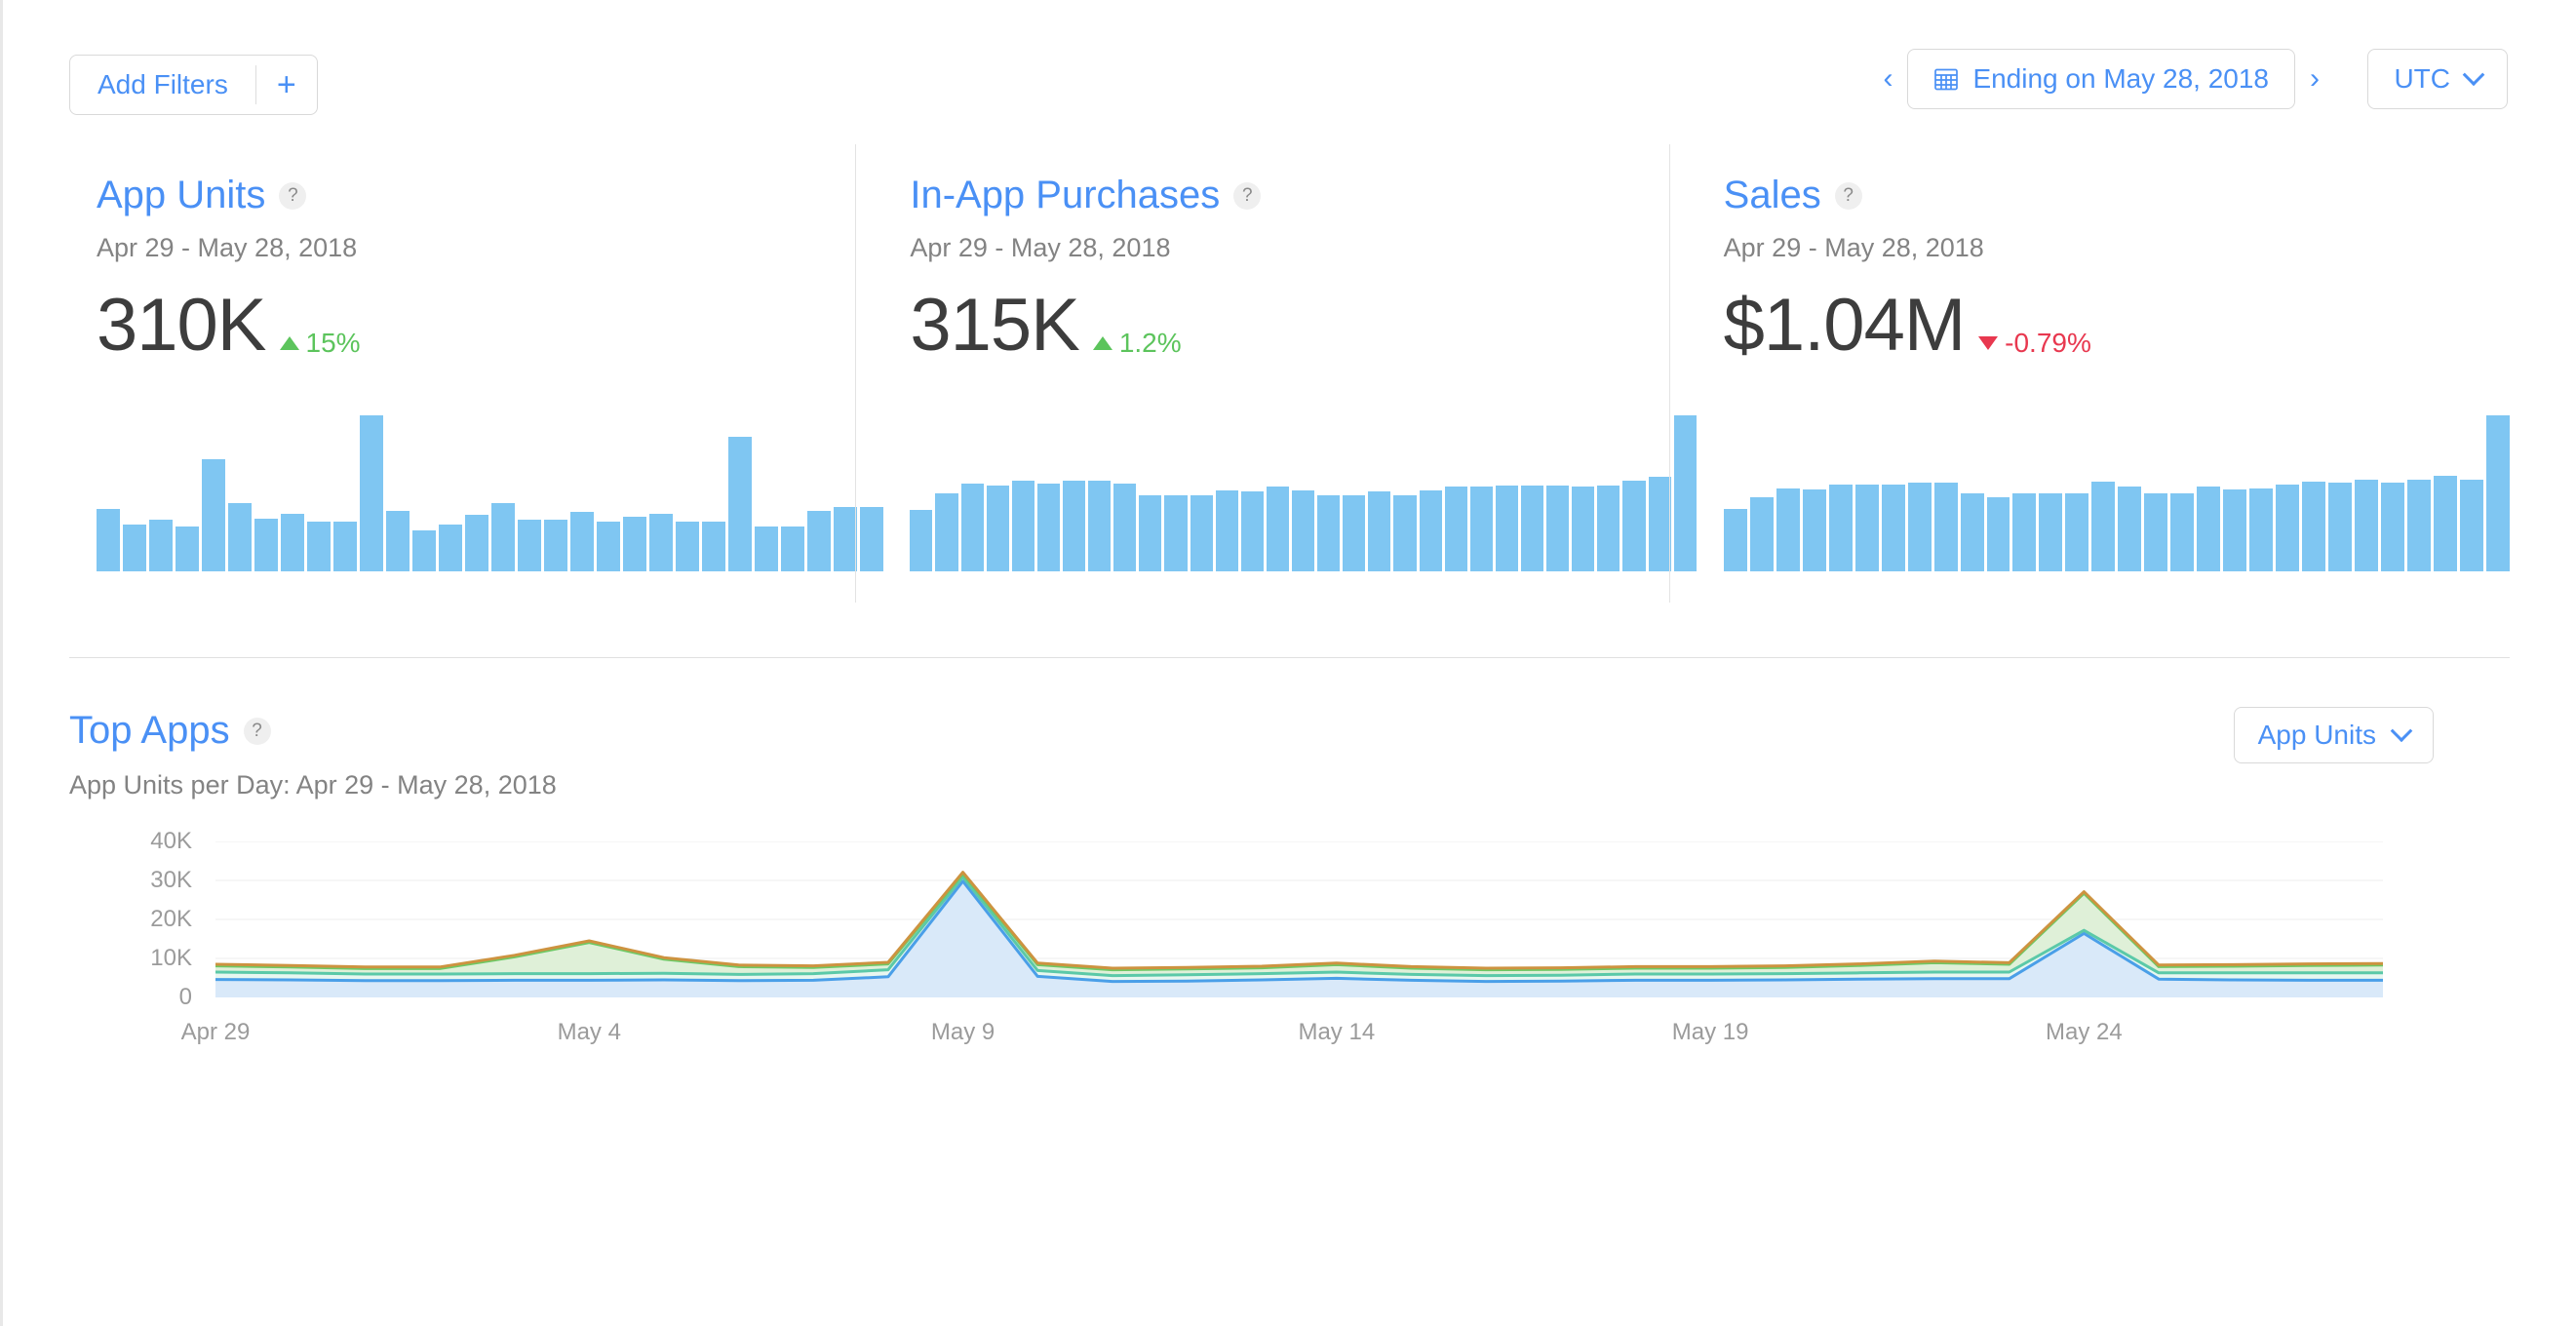  What do you see at coordinates (162, 85) in the screenshot?
I see `add-filters-button: Add Filters` at bounding box center [162, 85].